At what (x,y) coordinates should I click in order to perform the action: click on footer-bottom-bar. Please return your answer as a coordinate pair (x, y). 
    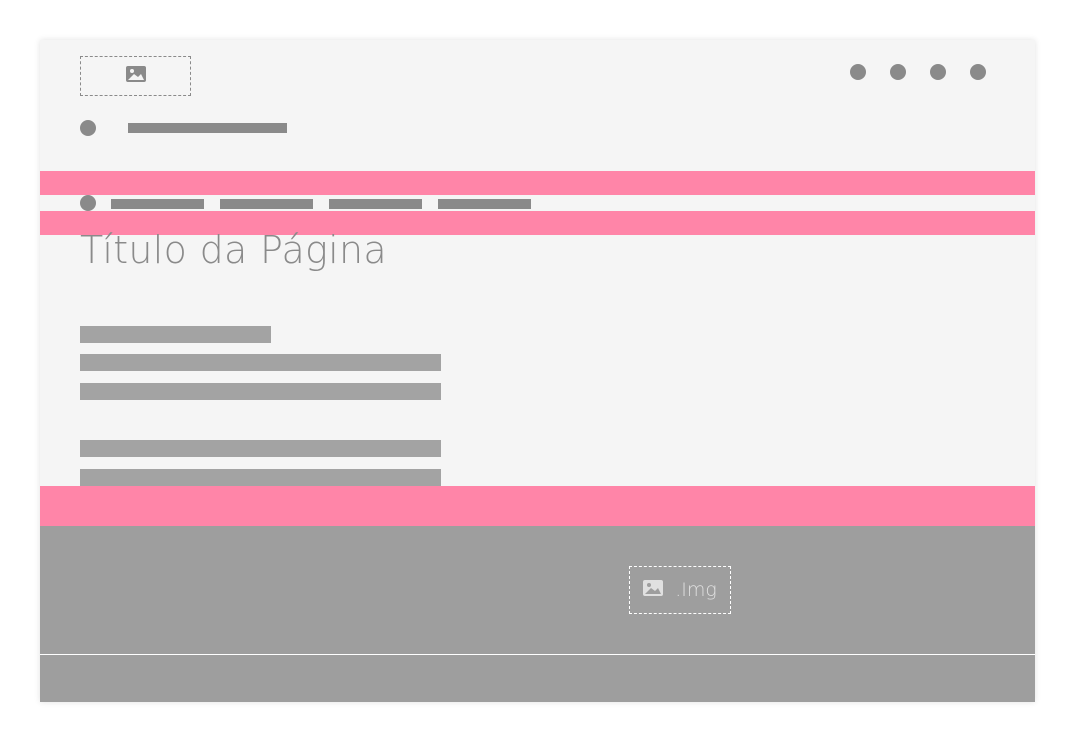
    Looking at the image, I should click on (537, 678).